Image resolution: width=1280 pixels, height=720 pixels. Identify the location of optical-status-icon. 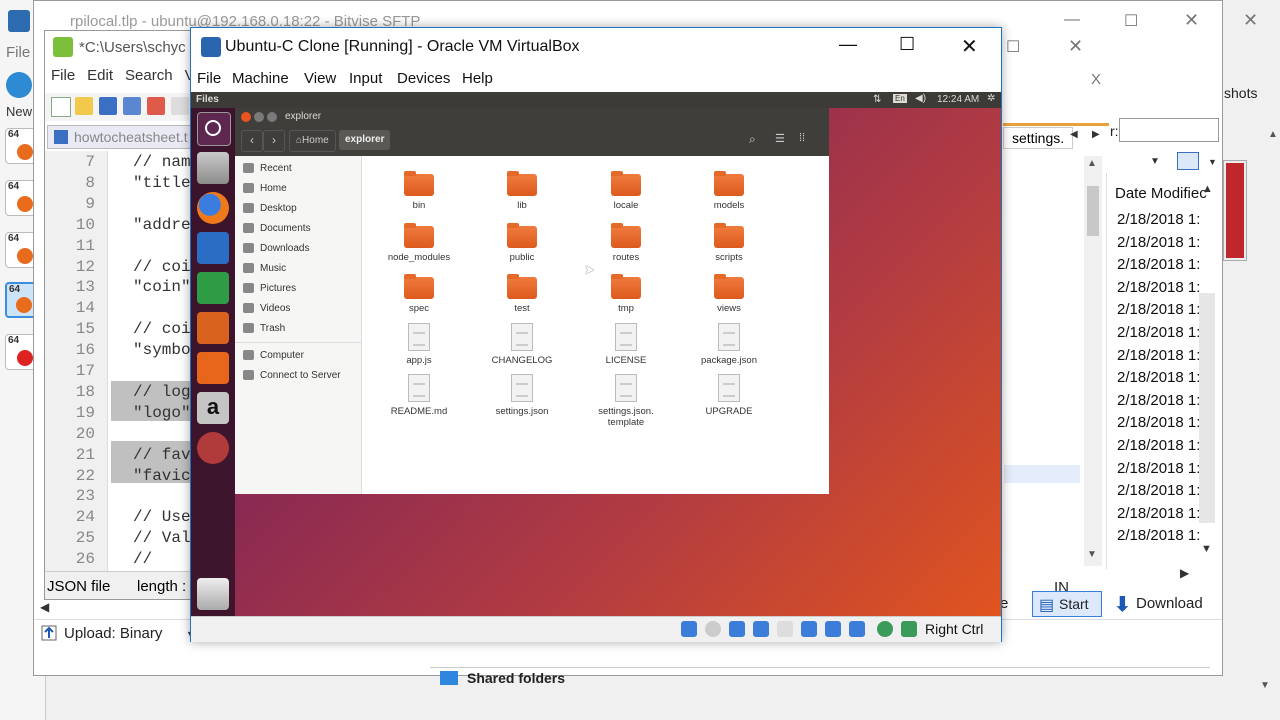
(713, 629).